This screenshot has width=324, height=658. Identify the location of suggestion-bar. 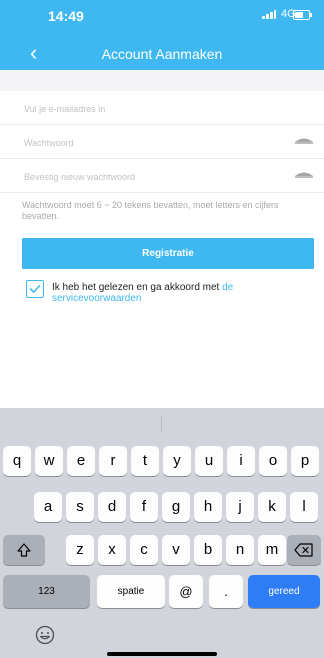
(162, 424).